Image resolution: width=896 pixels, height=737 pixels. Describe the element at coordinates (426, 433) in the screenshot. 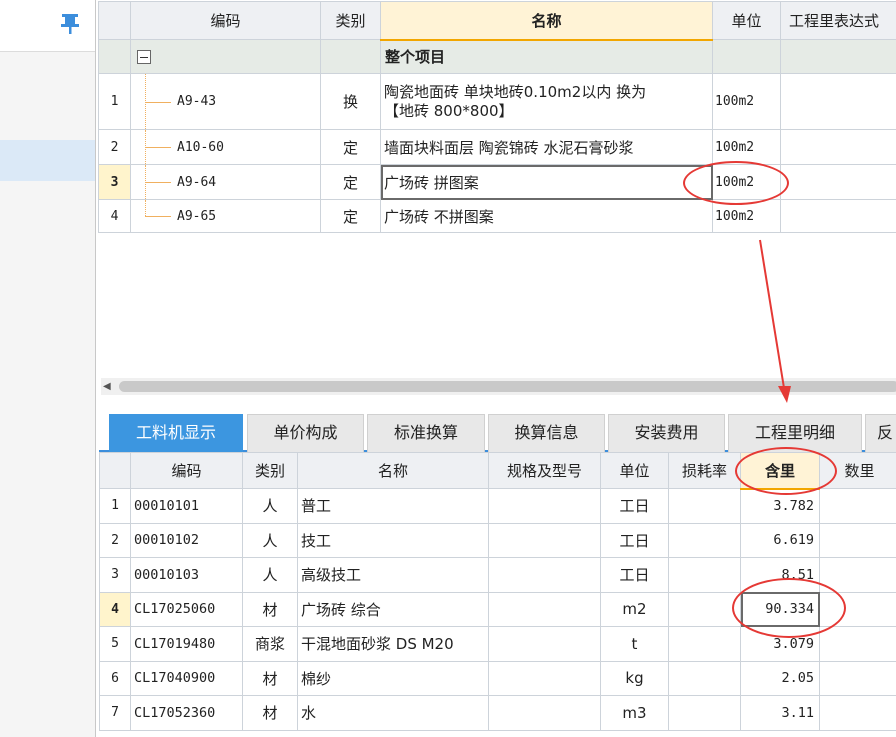

I see `tab-standard-conversion: 标准换算` at that location.